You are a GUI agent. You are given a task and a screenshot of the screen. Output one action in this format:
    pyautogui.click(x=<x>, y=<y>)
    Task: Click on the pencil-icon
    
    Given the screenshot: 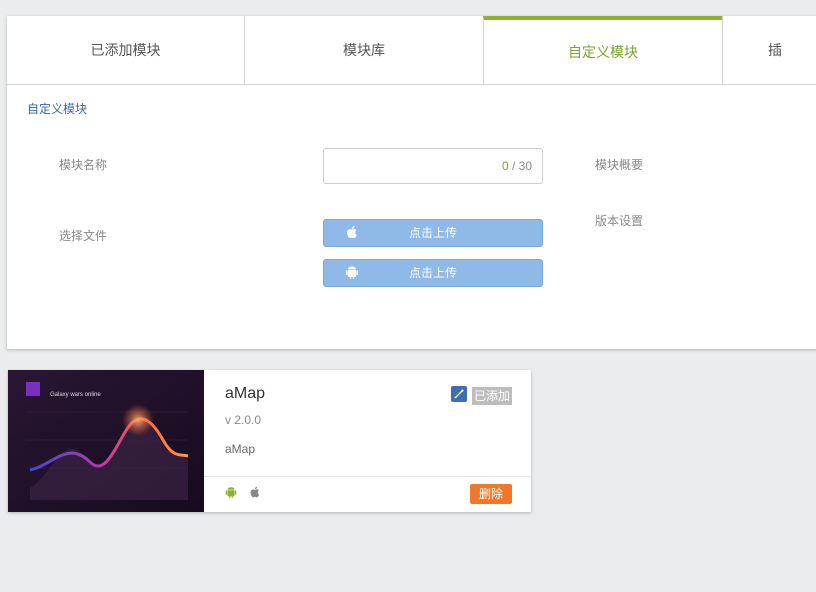 What is the action you would take?
    pyautogui.click(x=459, y=394)
    